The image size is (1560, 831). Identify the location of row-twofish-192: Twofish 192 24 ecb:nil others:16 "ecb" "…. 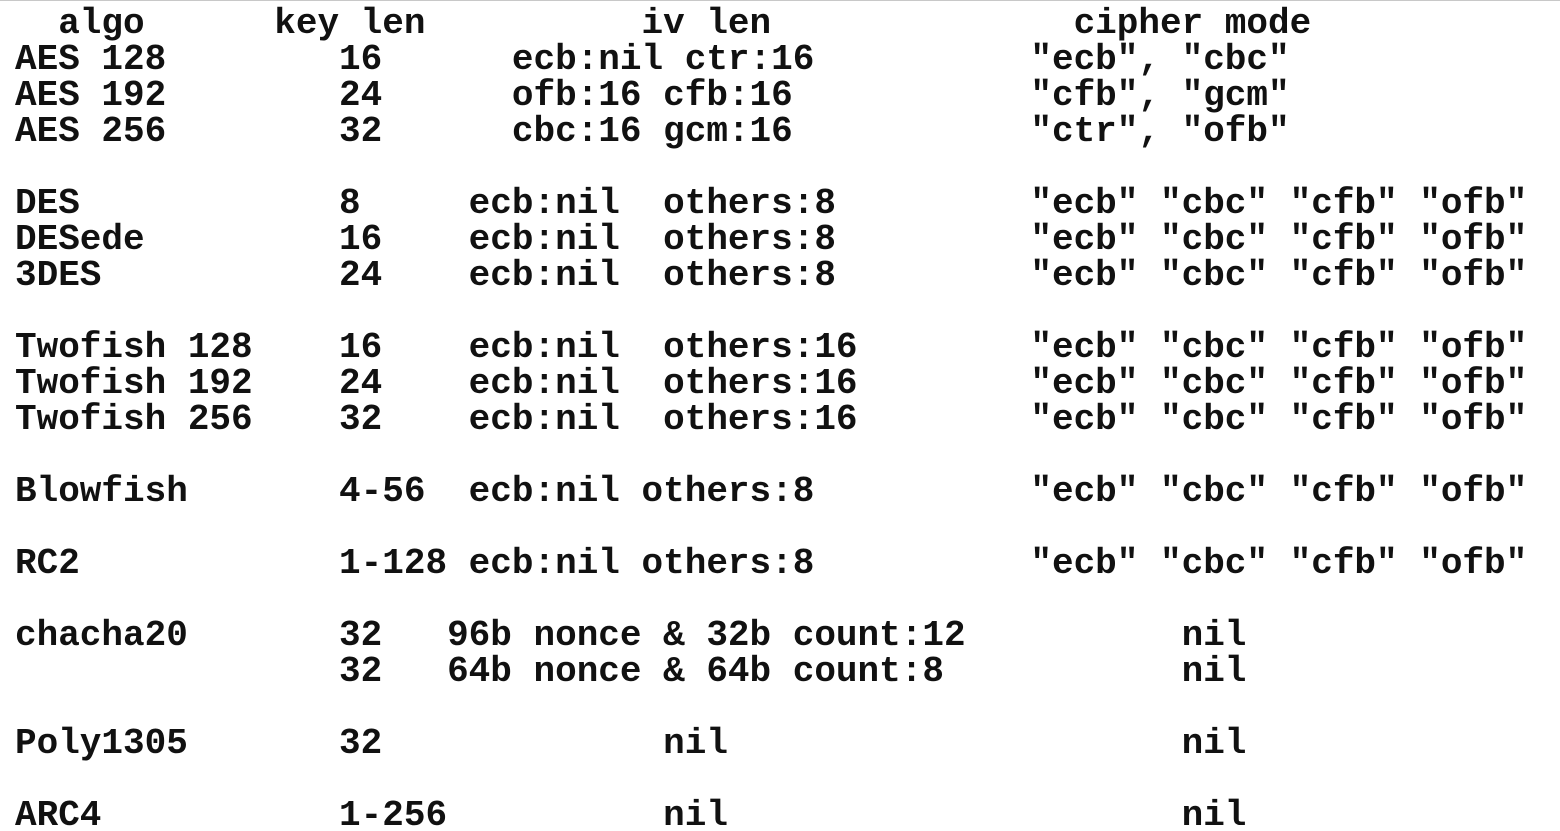
(771, 383).